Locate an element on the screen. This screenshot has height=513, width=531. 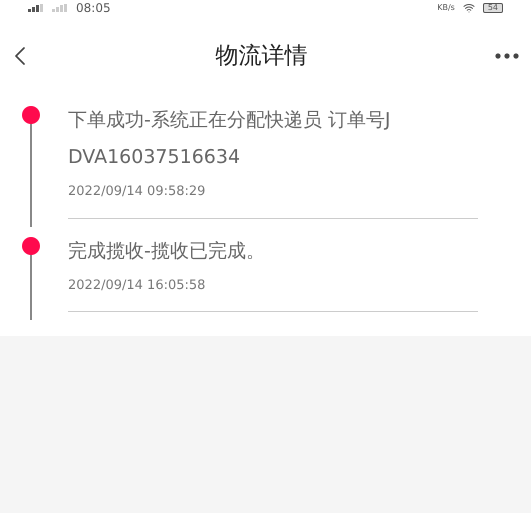
page-title: 物流详情 is located at coordinates (262, 56).